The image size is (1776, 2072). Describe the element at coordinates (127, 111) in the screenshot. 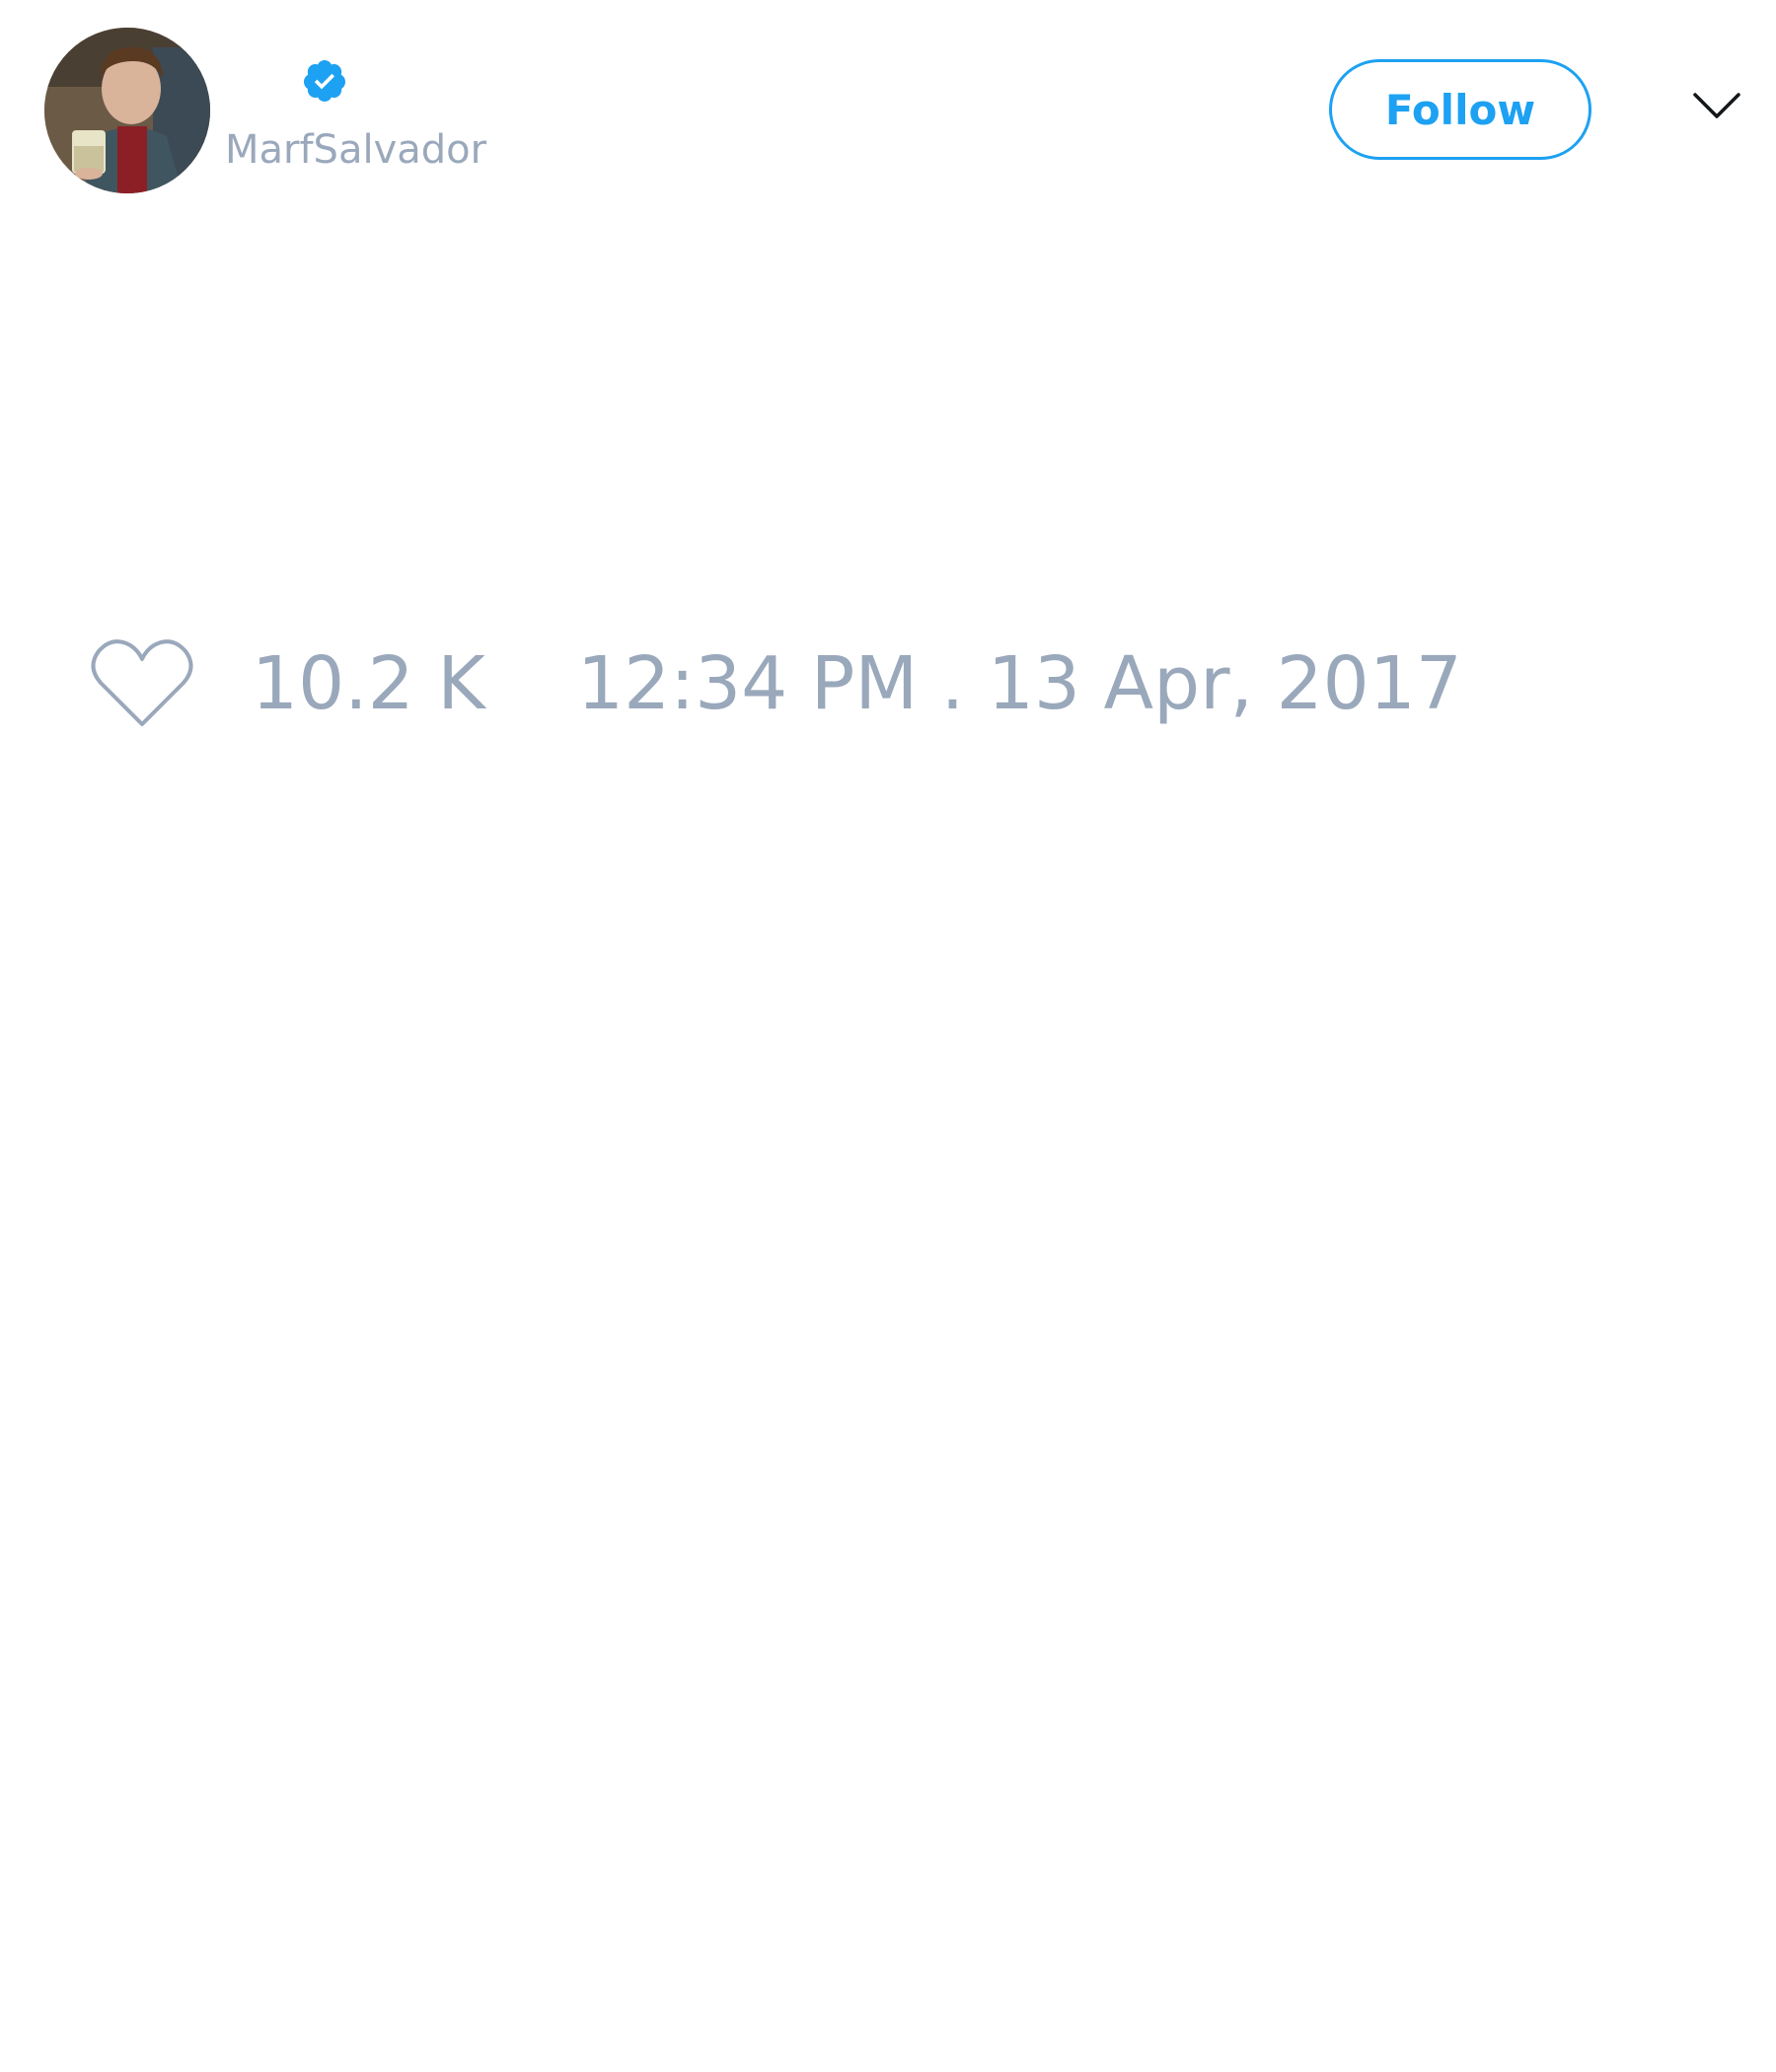

I see `avatar` at that location.